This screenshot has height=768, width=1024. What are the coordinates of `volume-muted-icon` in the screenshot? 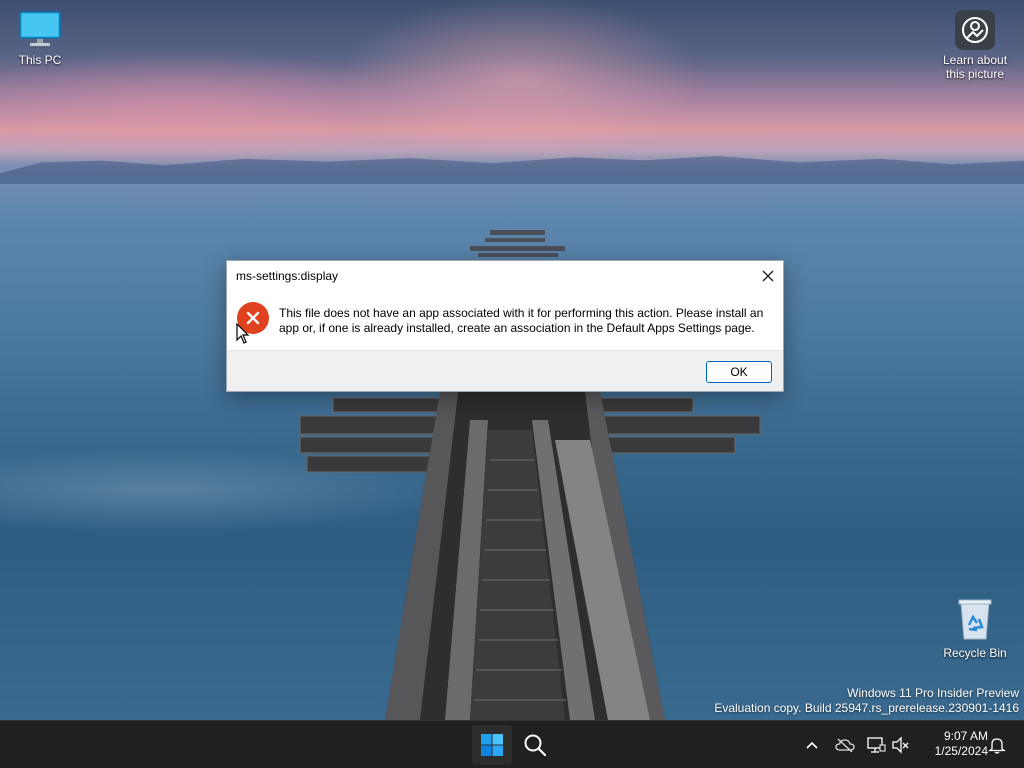 It's located at (900, 745).